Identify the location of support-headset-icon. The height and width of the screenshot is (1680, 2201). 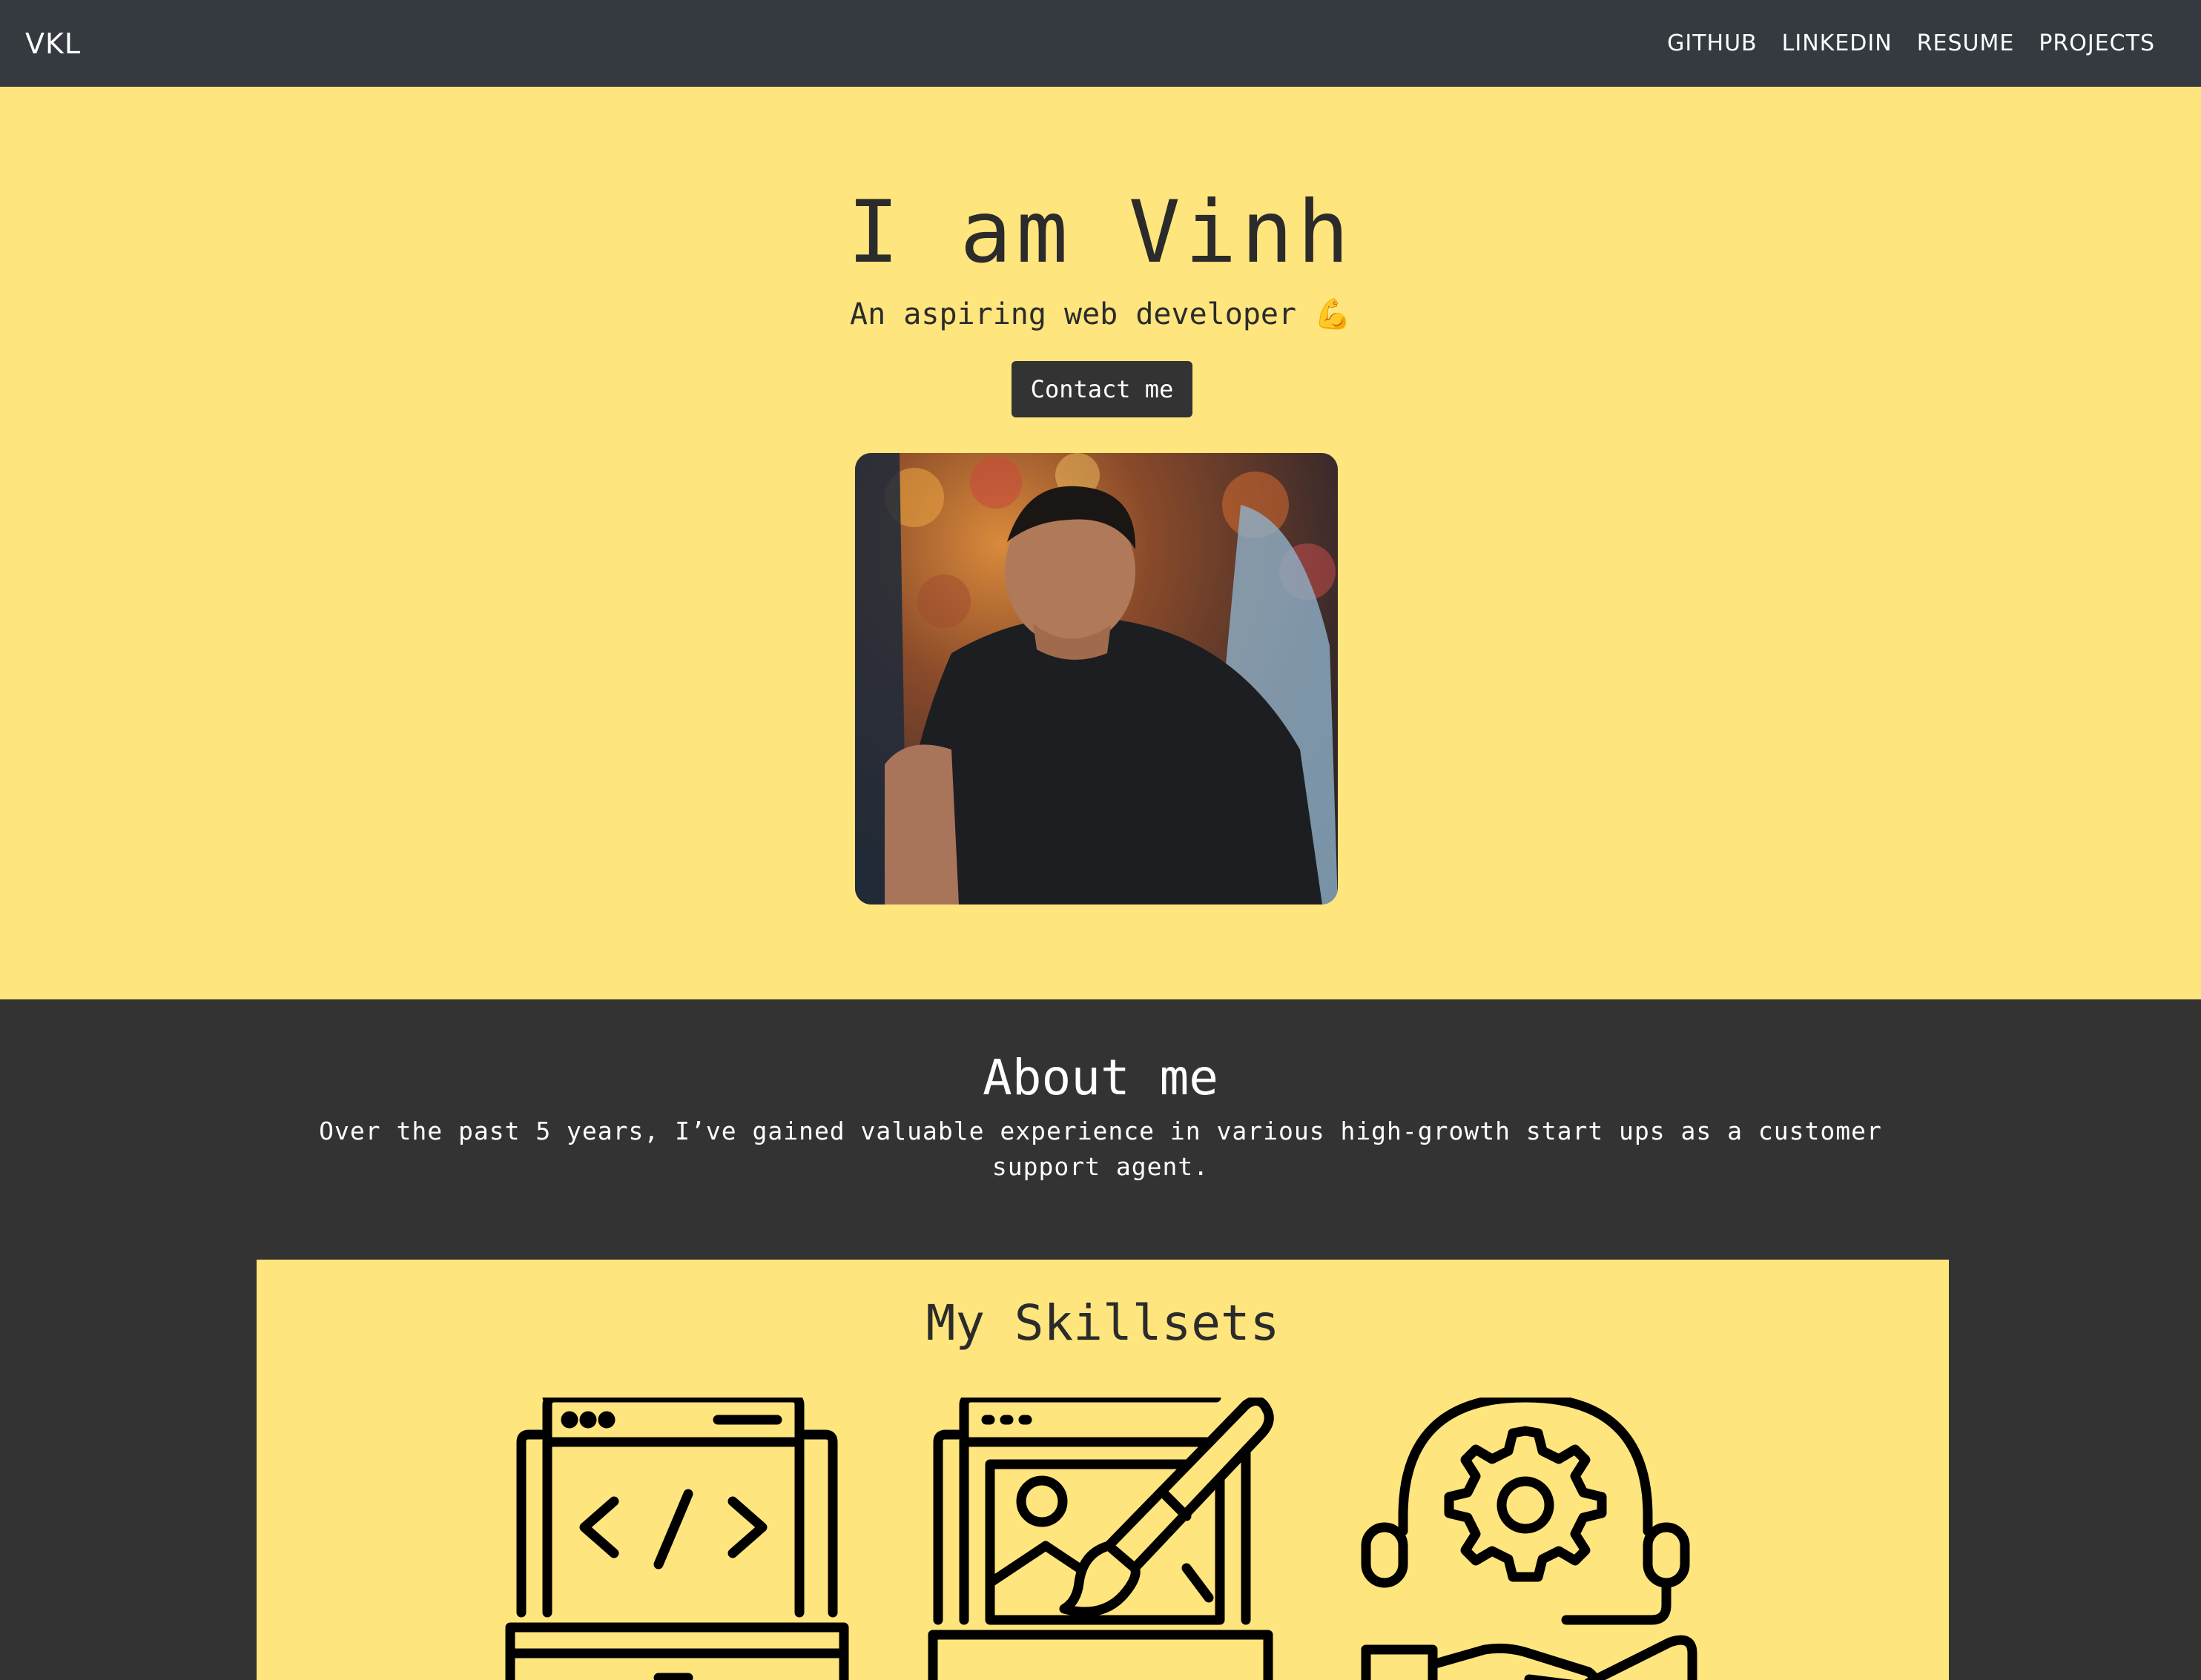
(1529, 1539).